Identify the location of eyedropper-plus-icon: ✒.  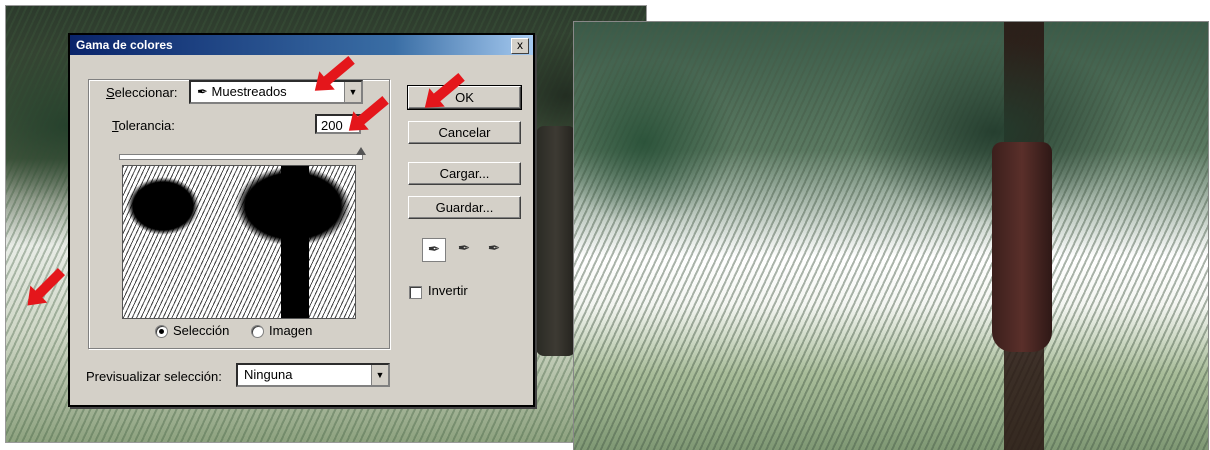
(464, 249).